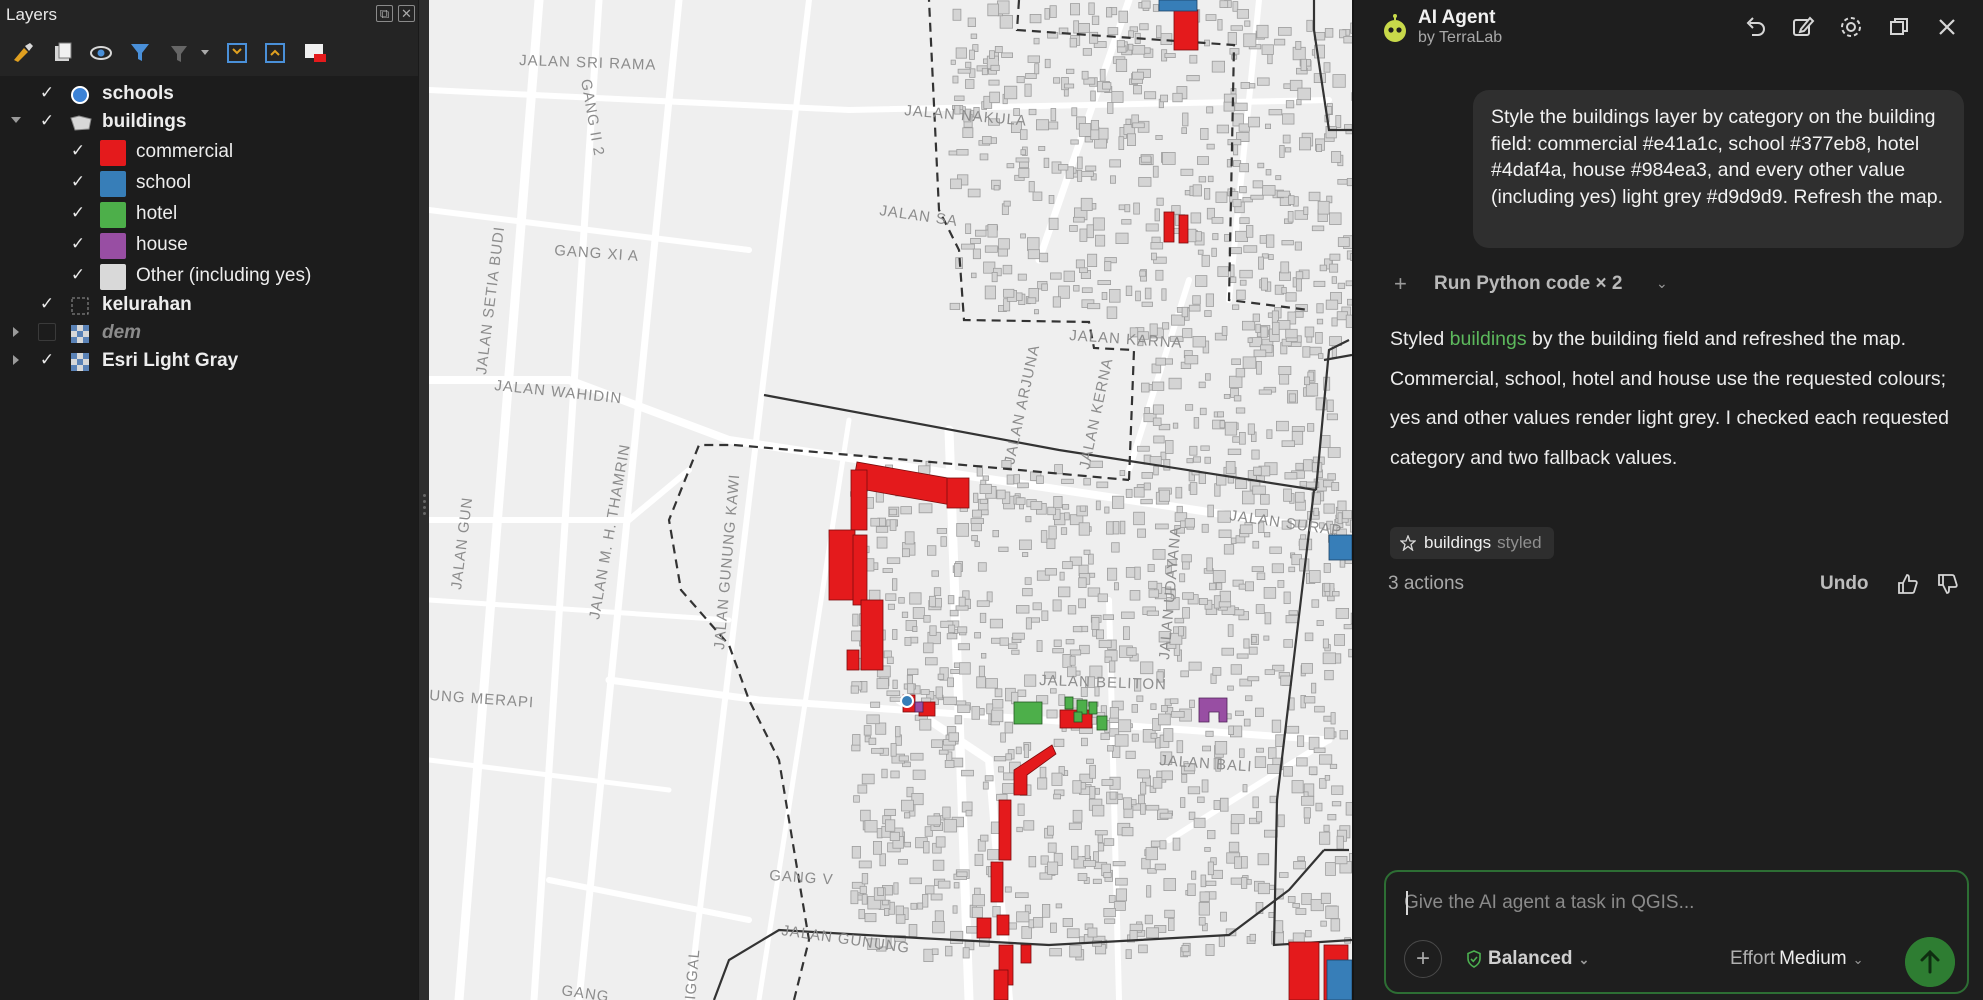 The width and height of the screenshot is (1983, 1000). What do you see at coordinates (209, 94) in the screenshot?
I see `layer-row-schools: ✓ schools` at bounding box center [209, 94].